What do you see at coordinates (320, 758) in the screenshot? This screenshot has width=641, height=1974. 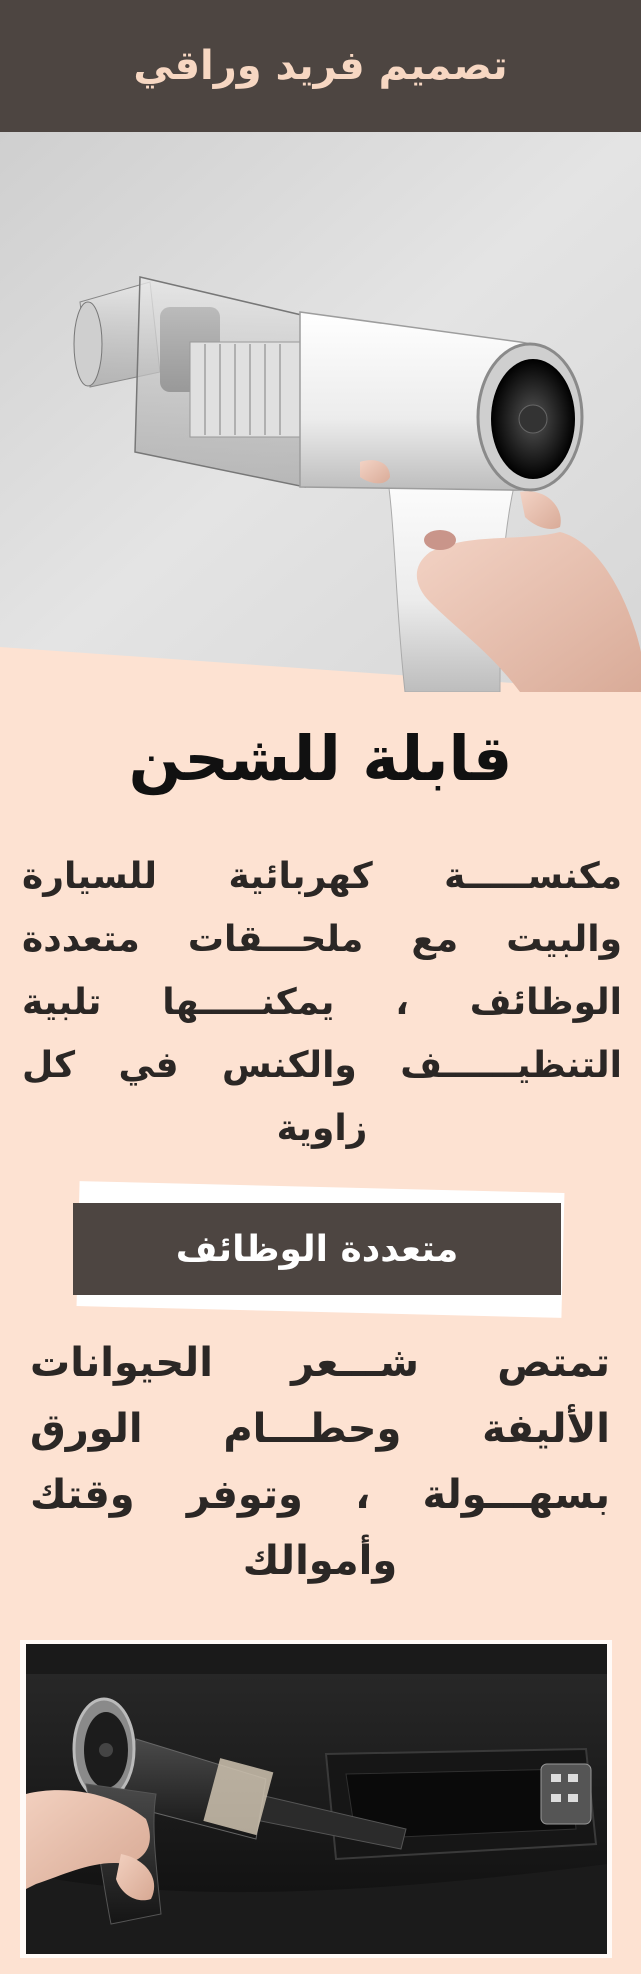 I see `section-heading-rechargeable: قابلة للشحن` at bounding box center [320, 758].